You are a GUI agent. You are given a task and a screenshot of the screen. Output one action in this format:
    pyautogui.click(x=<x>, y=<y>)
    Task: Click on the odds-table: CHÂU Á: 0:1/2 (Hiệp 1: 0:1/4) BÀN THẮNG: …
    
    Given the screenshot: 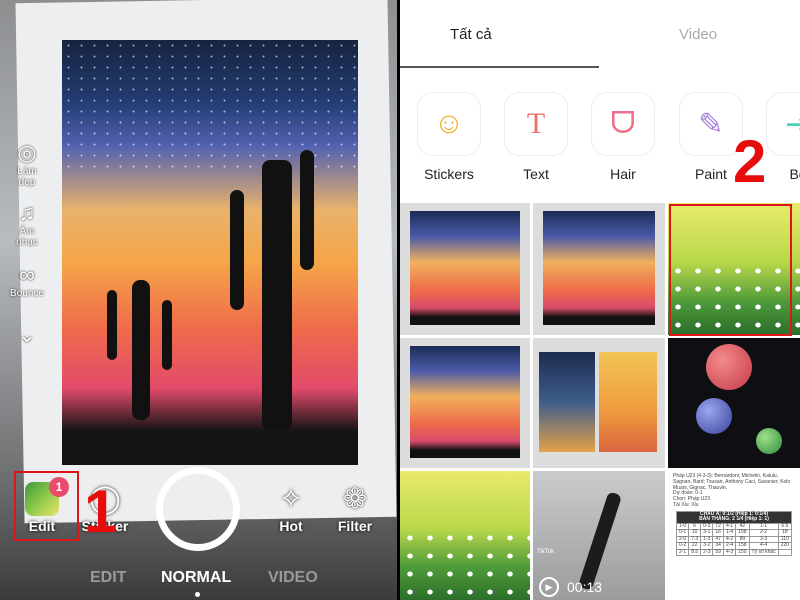 What is the action you would take?
    pyautogui.click(x=734, y=533)
    